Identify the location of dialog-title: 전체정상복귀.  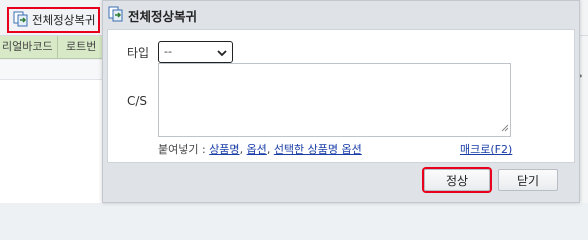
(163, 16).